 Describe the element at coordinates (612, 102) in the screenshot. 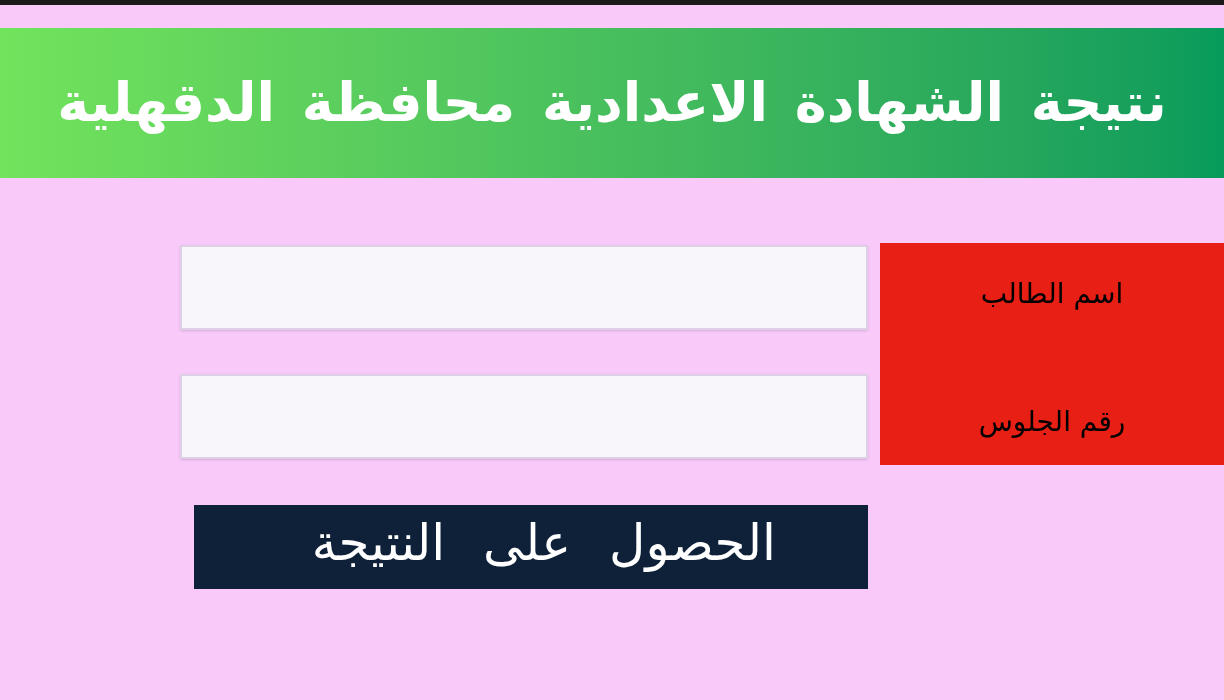

I see `page-title: نتيجة الشهادة الاعدادية محافظة الدقهلية` at that location.